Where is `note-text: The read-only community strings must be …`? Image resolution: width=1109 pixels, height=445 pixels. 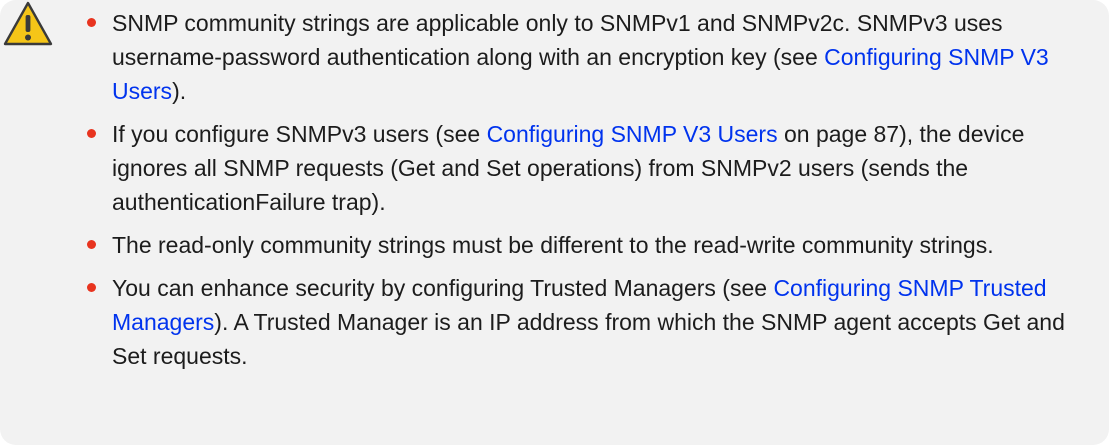
note-text: The read-only community strings must be … is located at coordinates (553, 245).